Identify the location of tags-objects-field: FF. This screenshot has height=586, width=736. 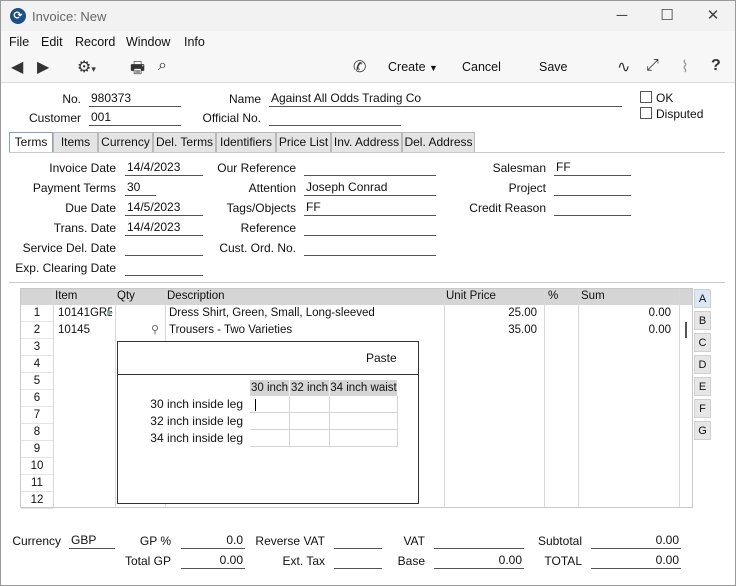
(370, 208).